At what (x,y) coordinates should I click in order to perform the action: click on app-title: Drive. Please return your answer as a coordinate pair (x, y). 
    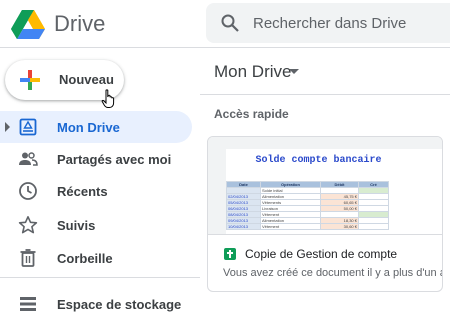
    Looking at the image, I should click on (79, 24).